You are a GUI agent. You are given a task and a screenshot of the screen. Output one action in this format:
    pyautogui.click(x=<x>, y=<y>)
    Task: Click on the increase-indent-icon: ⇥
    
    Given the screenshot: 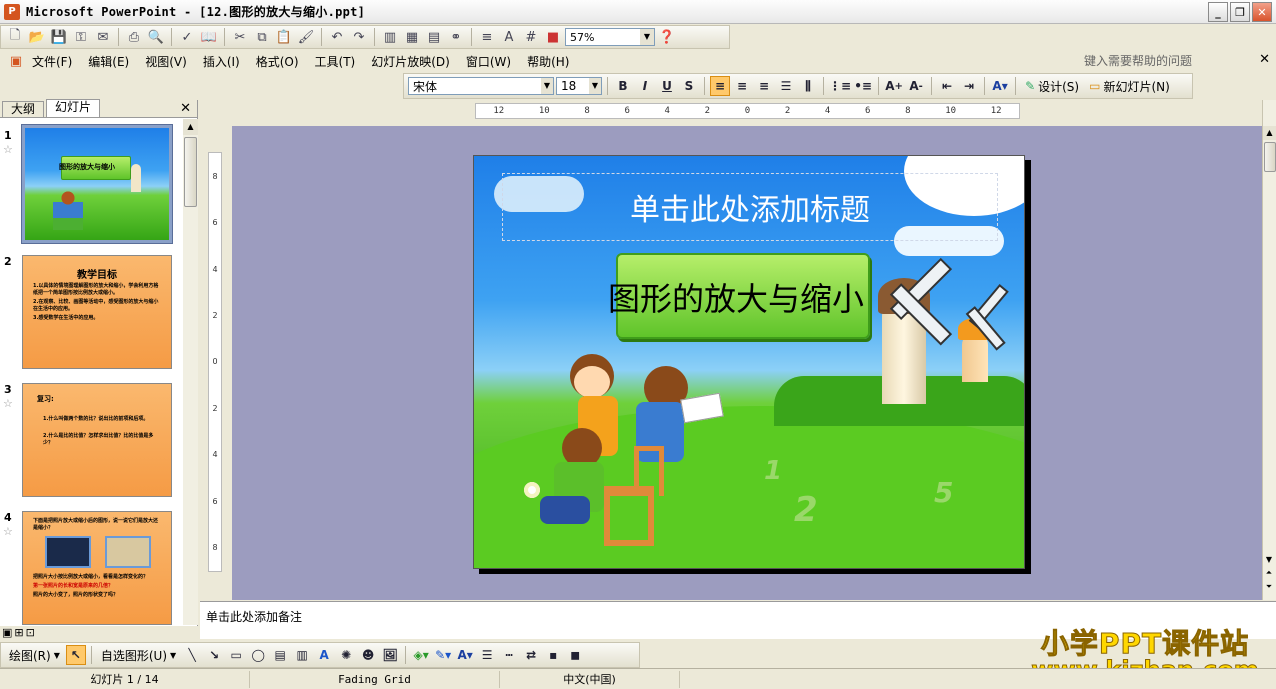 What is the action you would take?
    pyautogui.click(x=969, y=86)
    